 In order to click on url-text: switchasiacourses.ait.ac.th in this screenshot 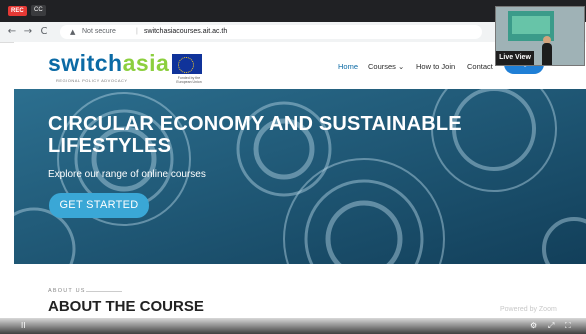, I will do `click(185, 32)`.